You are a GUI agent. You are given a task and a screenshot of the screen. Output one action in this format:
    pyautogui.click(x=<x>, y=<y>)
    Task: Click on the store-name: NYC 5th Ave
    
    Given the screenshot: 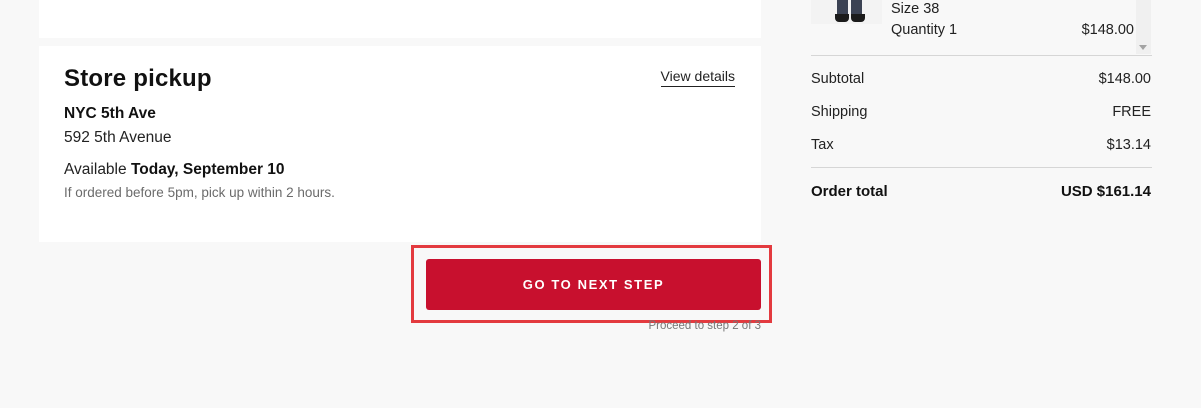 What is the action you would take?
    pyautogui.click(x=110, y=113)
    